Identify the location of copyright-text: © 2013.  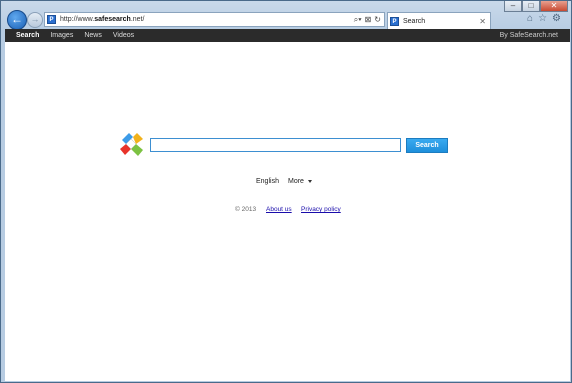
(246, 209).